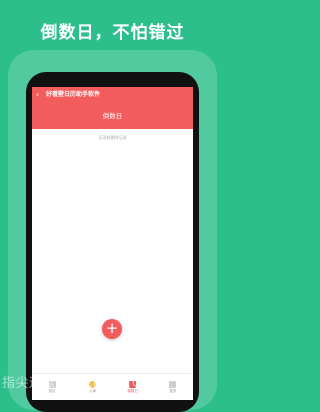  I want to click on promo-headline: 倒数日，不怕错过, so click(112, 33).